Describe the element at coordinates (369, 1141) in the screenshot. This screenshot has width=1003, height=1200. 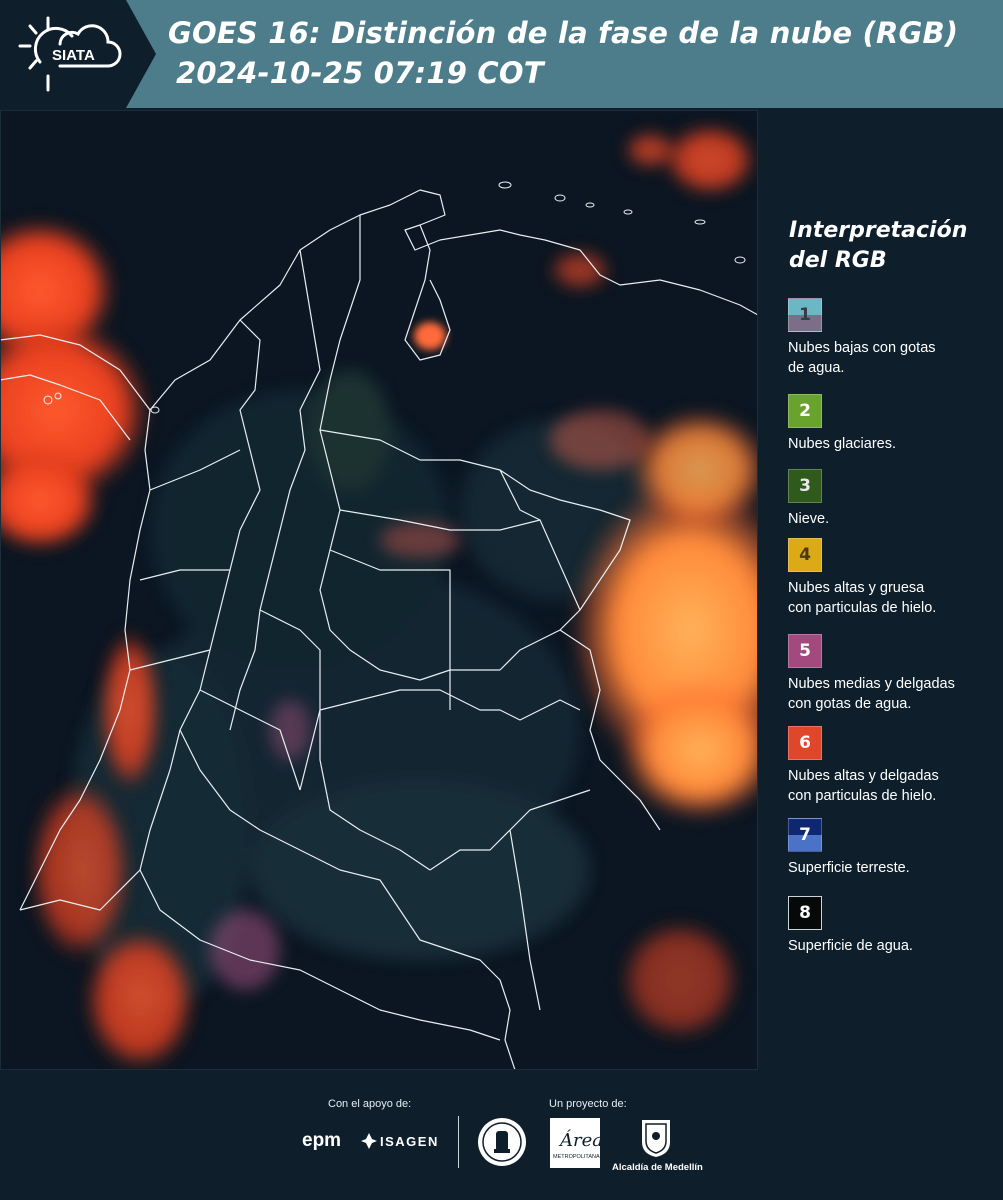
I see `isagen-icon` at that location.